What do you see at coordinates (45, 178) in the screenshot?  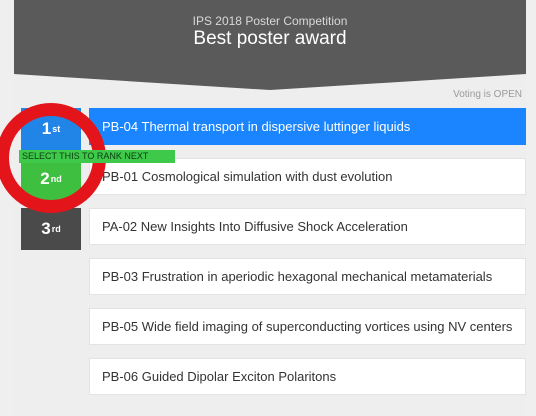 I see `rank-number: 2` at bounding box center [45, 178].